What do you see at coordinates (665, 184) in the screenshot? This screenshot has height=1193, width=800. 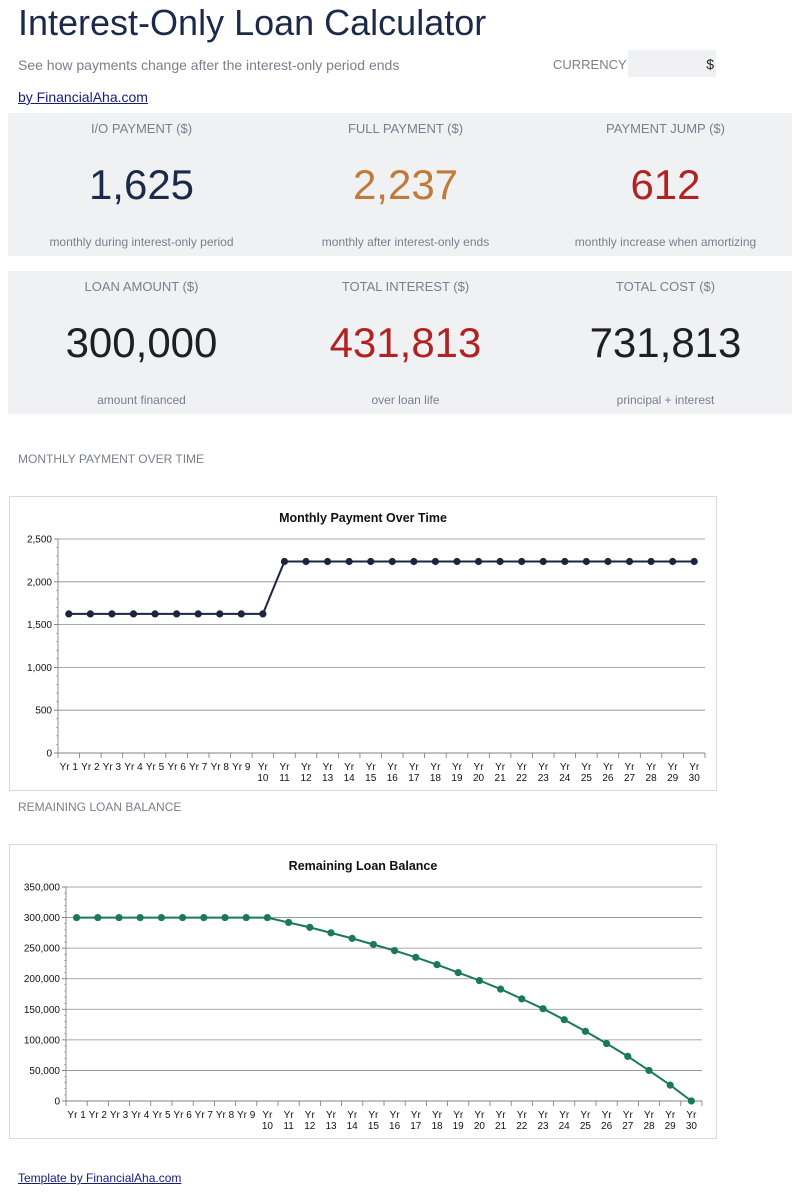 I see `kpi-value: 612` at bounding box center [665, 184].